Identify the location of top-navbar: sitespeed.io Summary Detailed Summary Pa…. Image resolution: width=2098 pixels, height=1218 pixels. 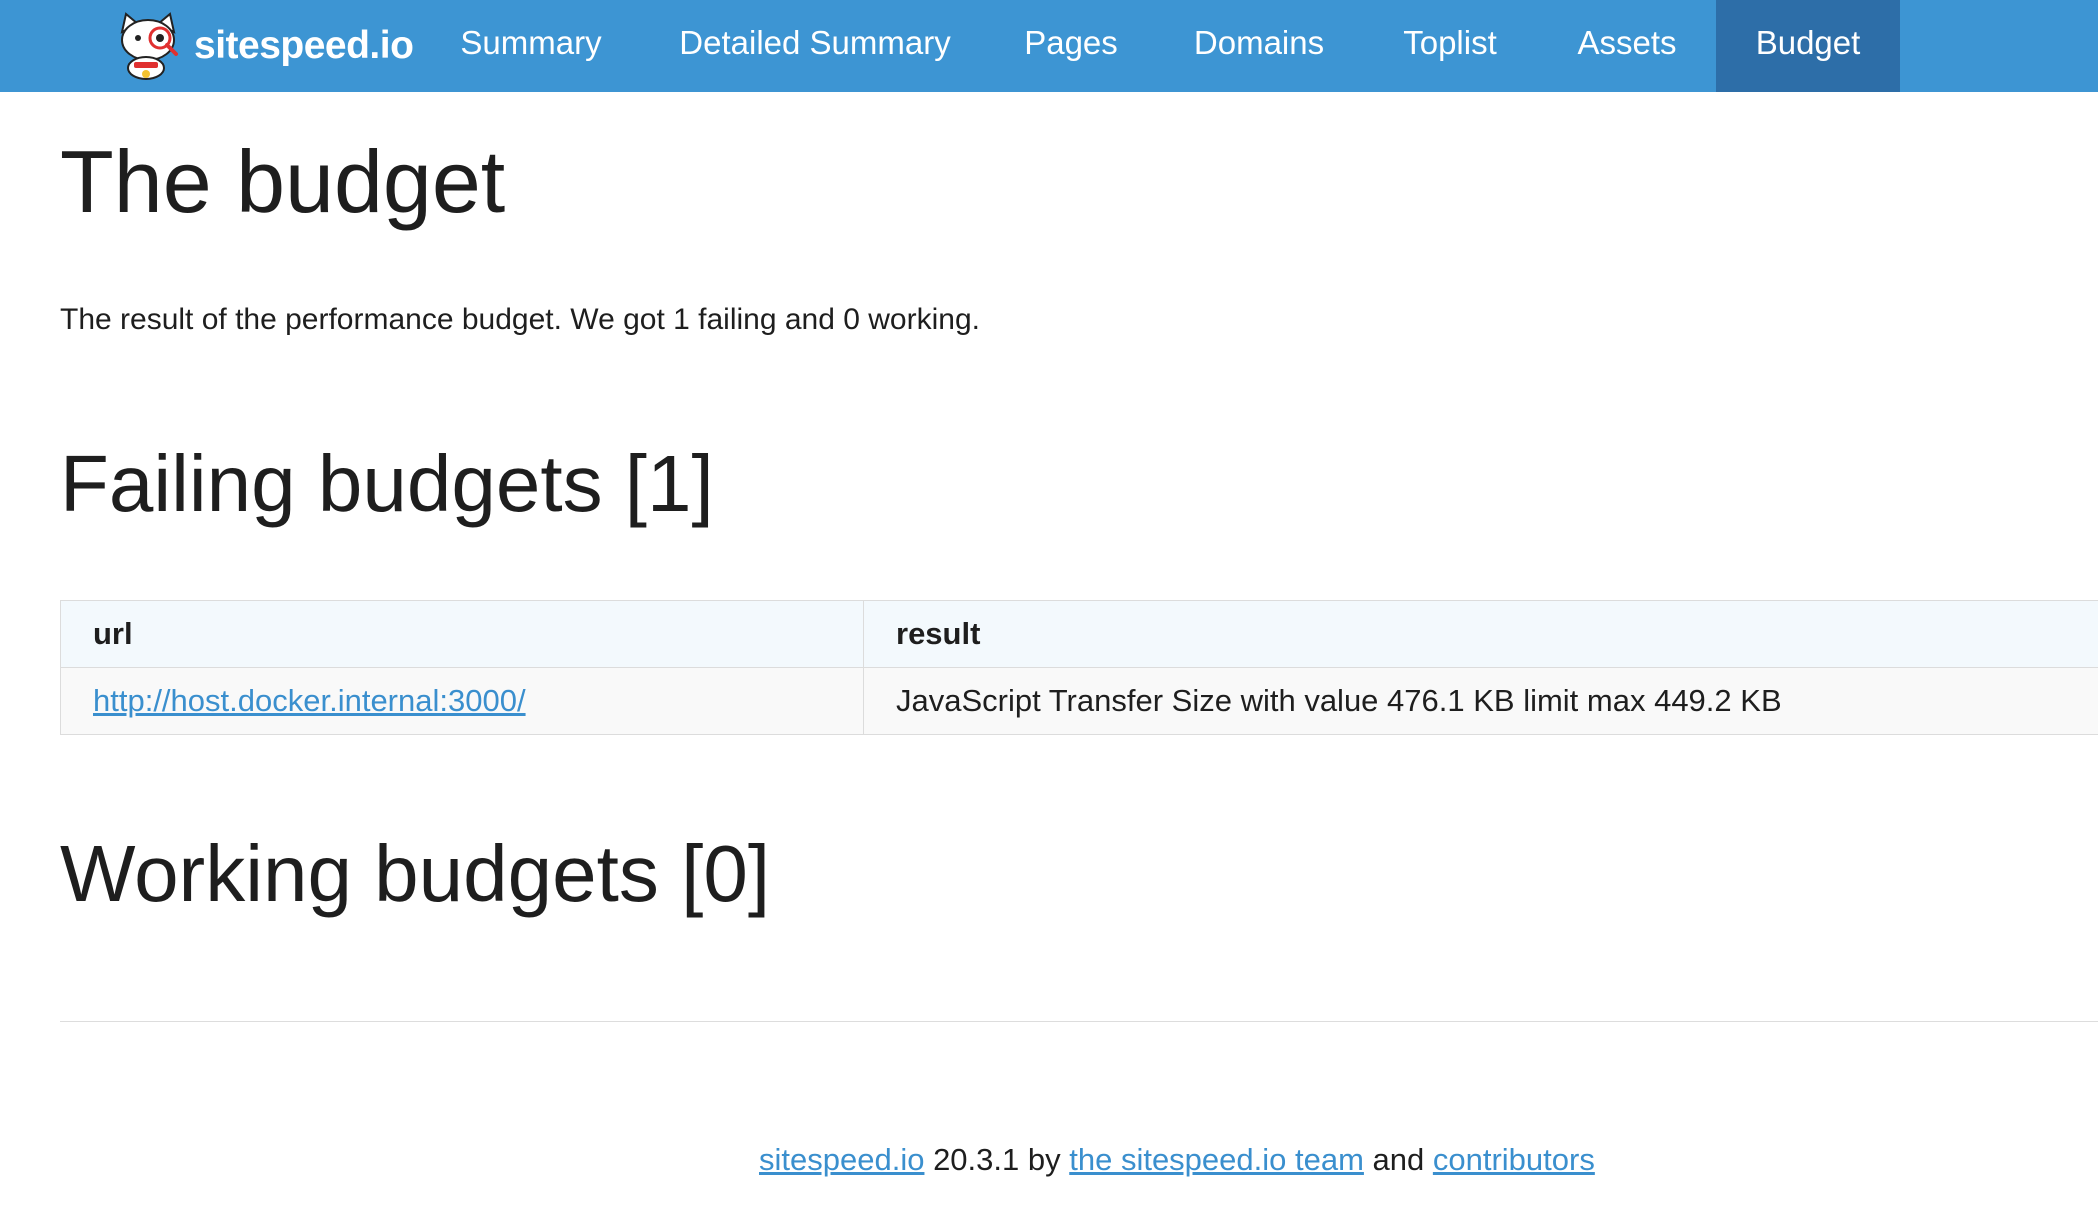
(1049, 46).